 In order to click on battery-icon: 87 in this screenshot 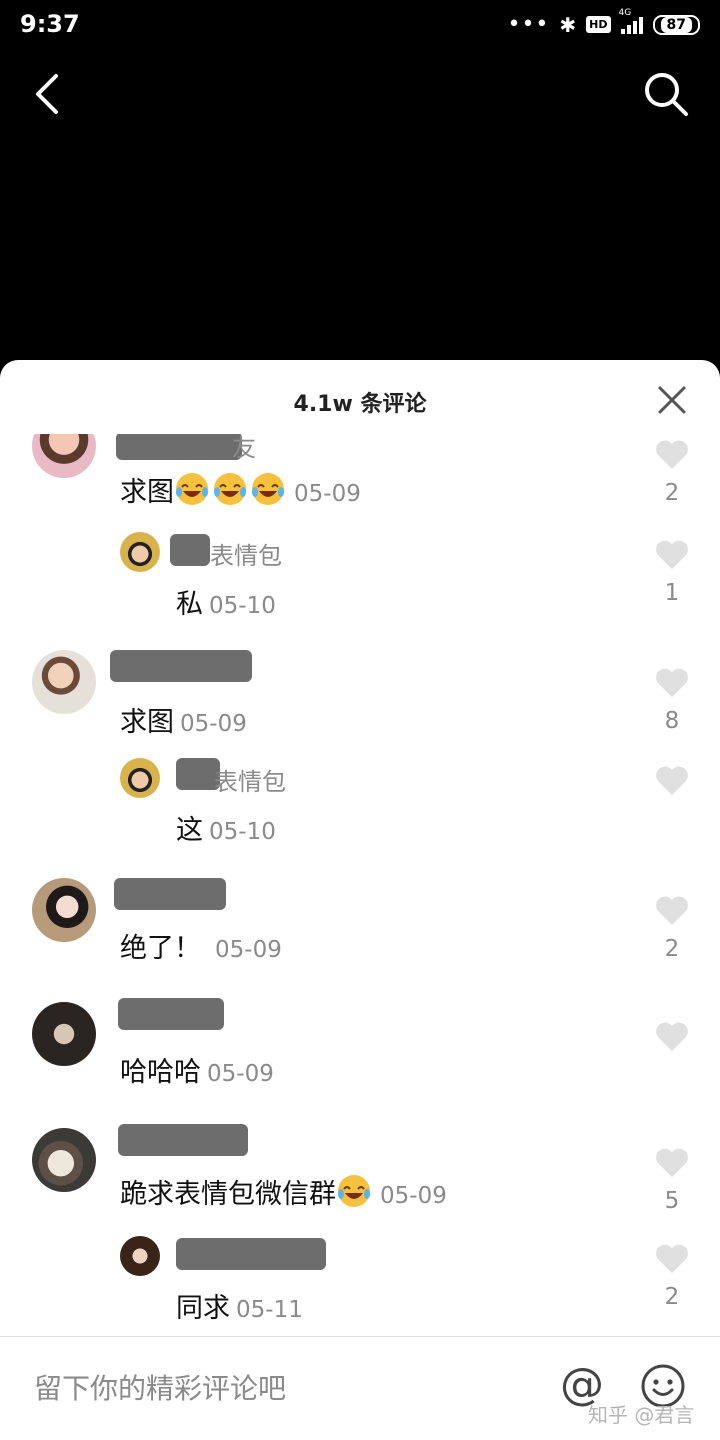, I will do `click(676, 24)`.